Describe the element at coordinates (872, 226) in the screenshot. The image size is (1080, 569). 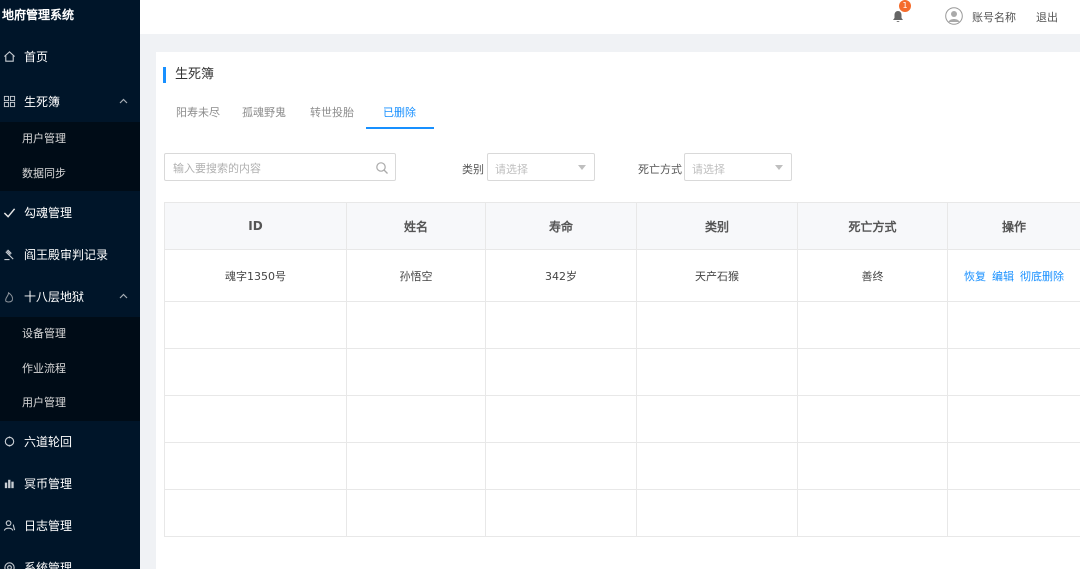
I see `column-header-death-method: 死亡方式` at that location.